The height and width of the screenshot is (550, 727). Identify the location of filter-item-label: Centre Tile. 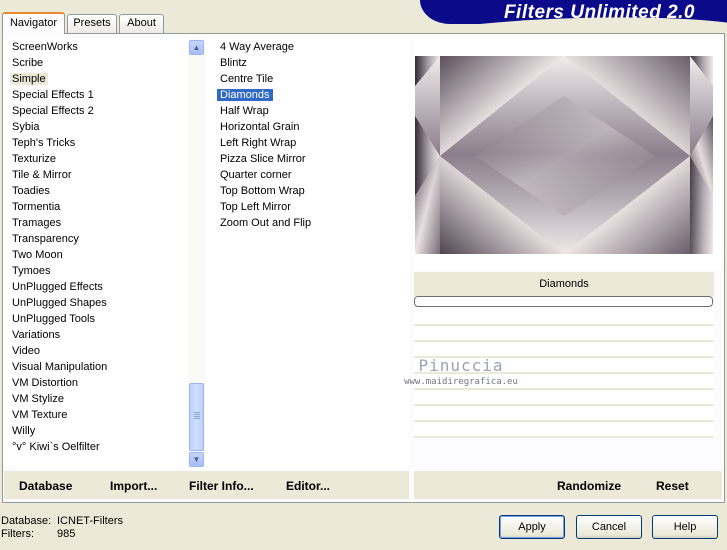
(247, 79).